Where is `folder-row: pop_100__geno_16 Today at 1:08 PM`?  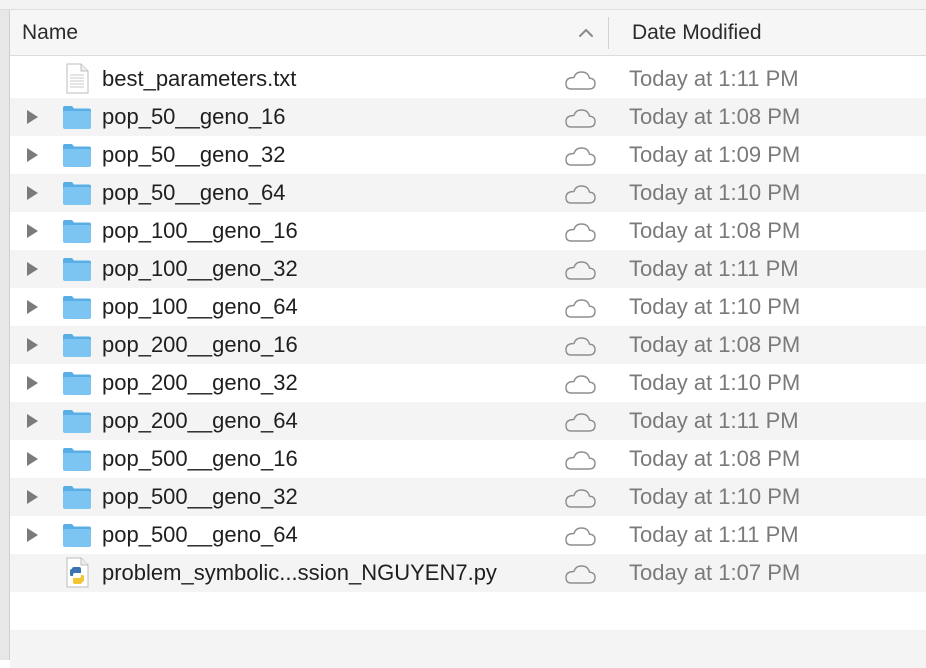 folder-row: pop_100__geno_16 Today at 1:08 PM is located at coordinates (468, 231).